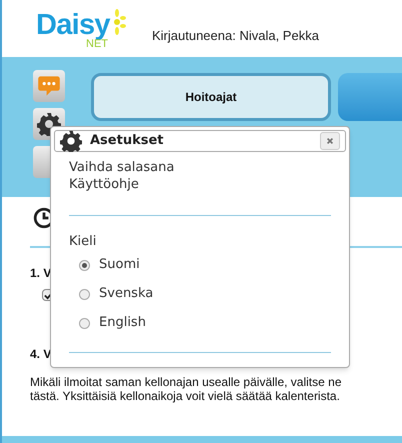 The height and width of the screenshot is (443, 402). Describe the element at coordinates (89, 29) in the screenshot. I see `logo: Daisy NET` at that location.